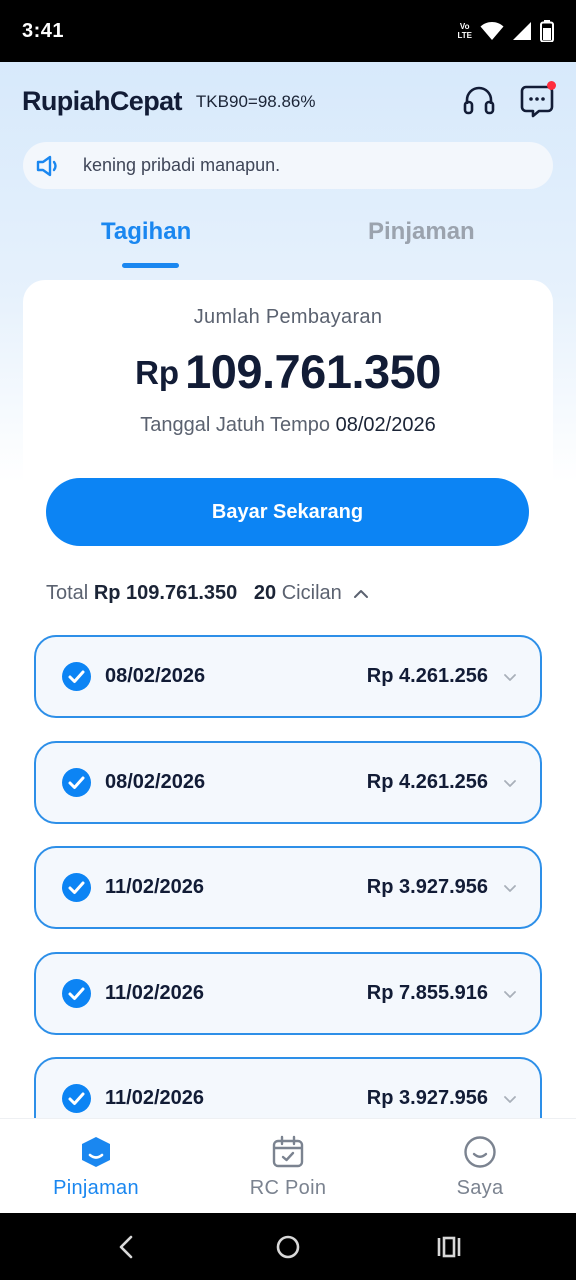  Describe the element at coordinates (67, 593) in the screenshot. I see `total-label: Total` at that location.